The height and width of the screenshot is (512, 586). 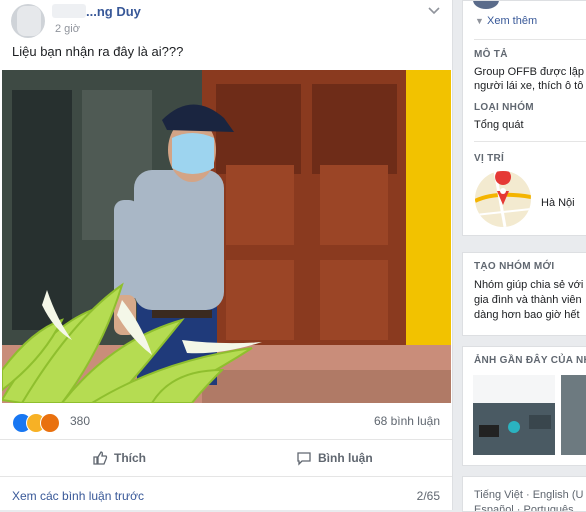 I want to click on reactions-bar: 380 68 bình luận, so click(x=226, y=421).